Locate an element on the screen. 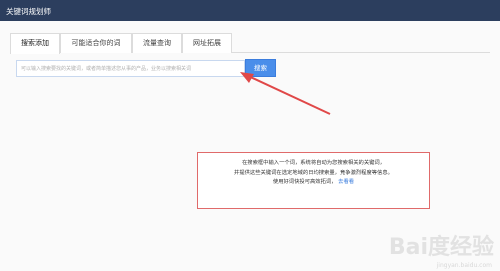  tab-bar: 搜索添加 可能适合你的词 流量查询 网址拓展 is located at coordinates (250, 43).